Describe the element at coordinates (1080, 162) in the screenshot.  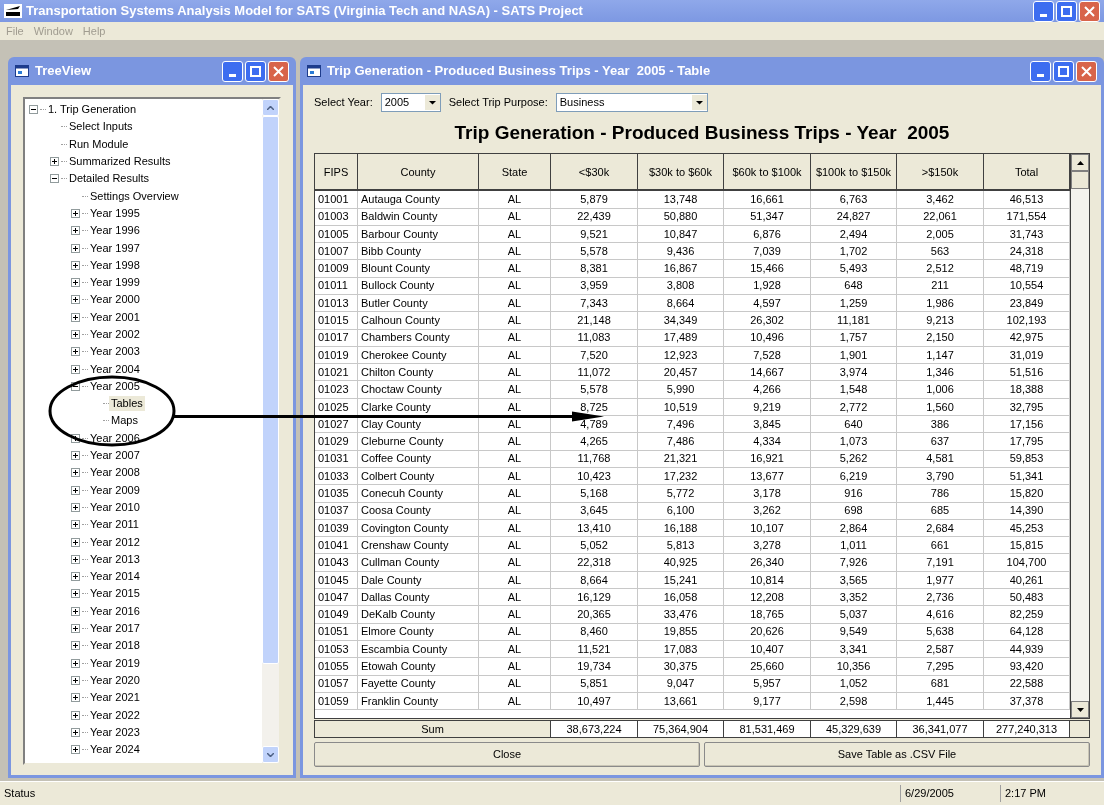
I see `scroll-up-button` at that location.